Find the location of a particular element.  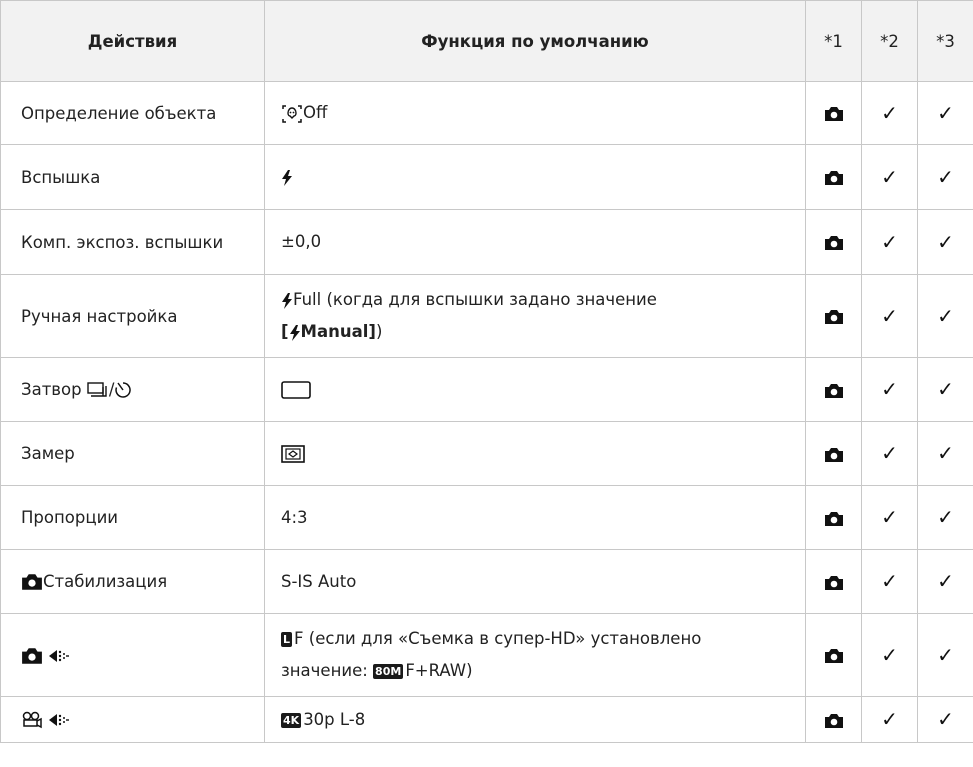

resolution-badge: 4K is located at coordinates (291, 720).